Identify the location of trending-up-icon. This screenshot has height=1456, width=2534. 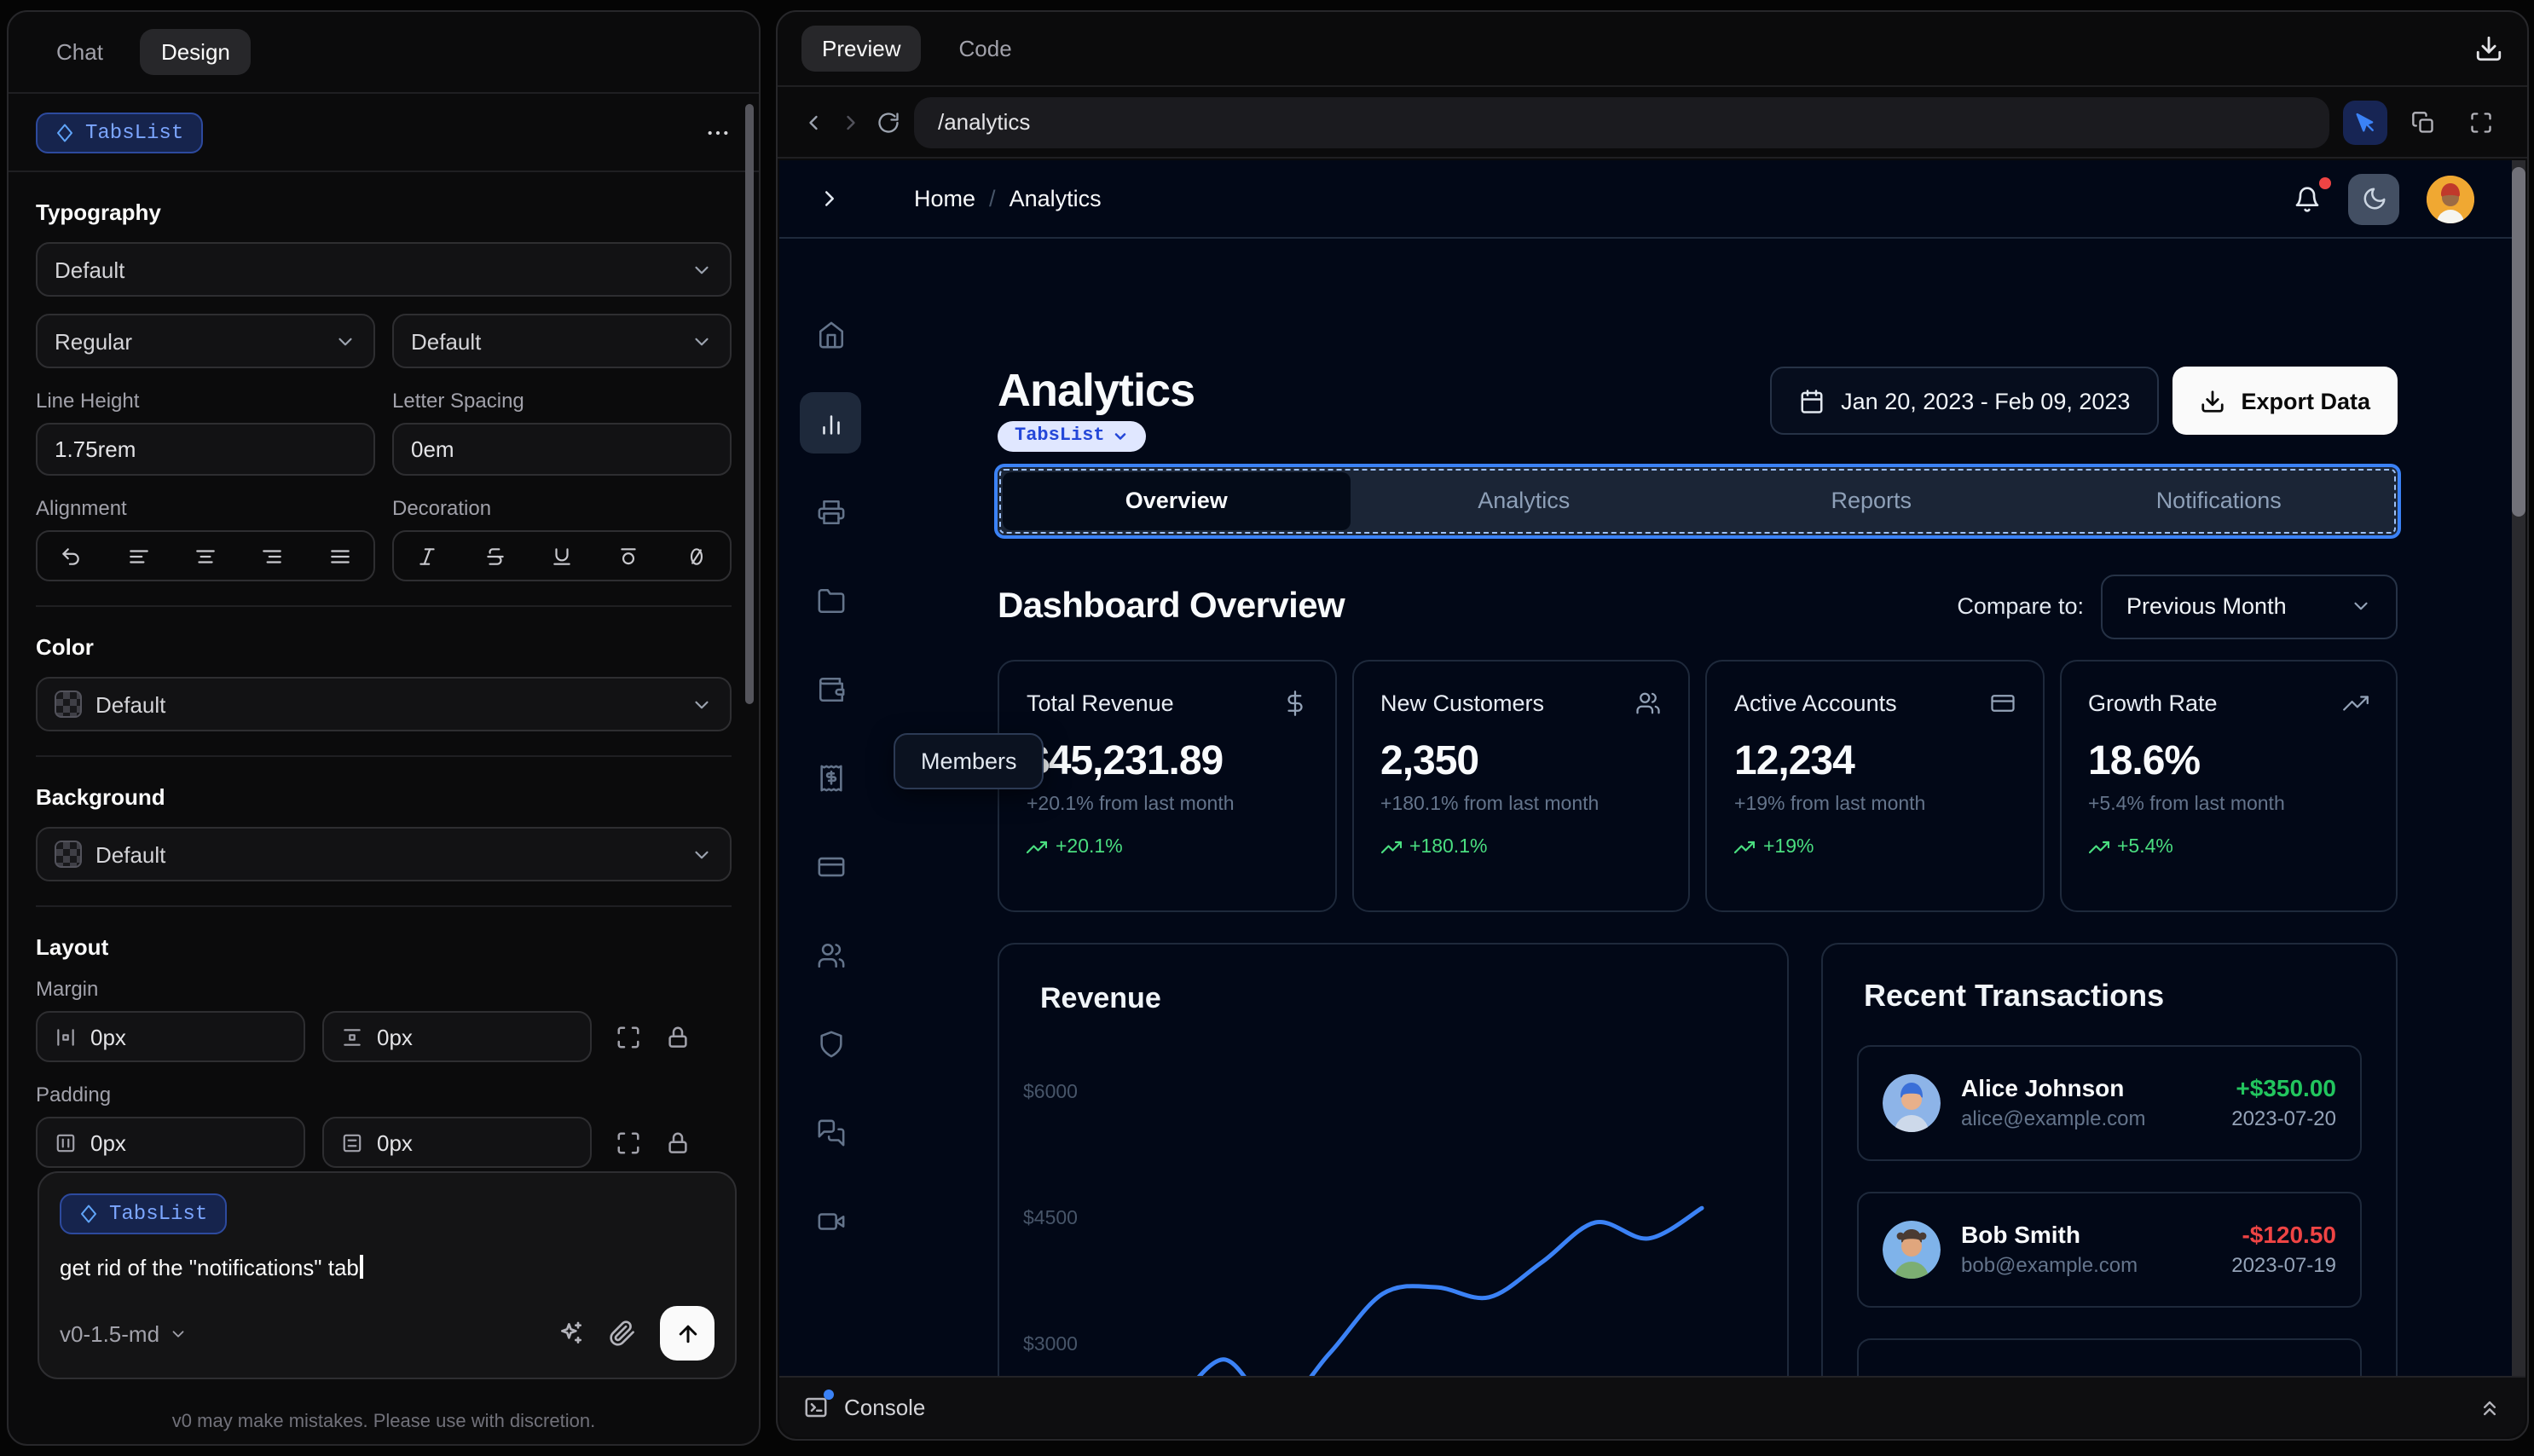
(1744, 847).